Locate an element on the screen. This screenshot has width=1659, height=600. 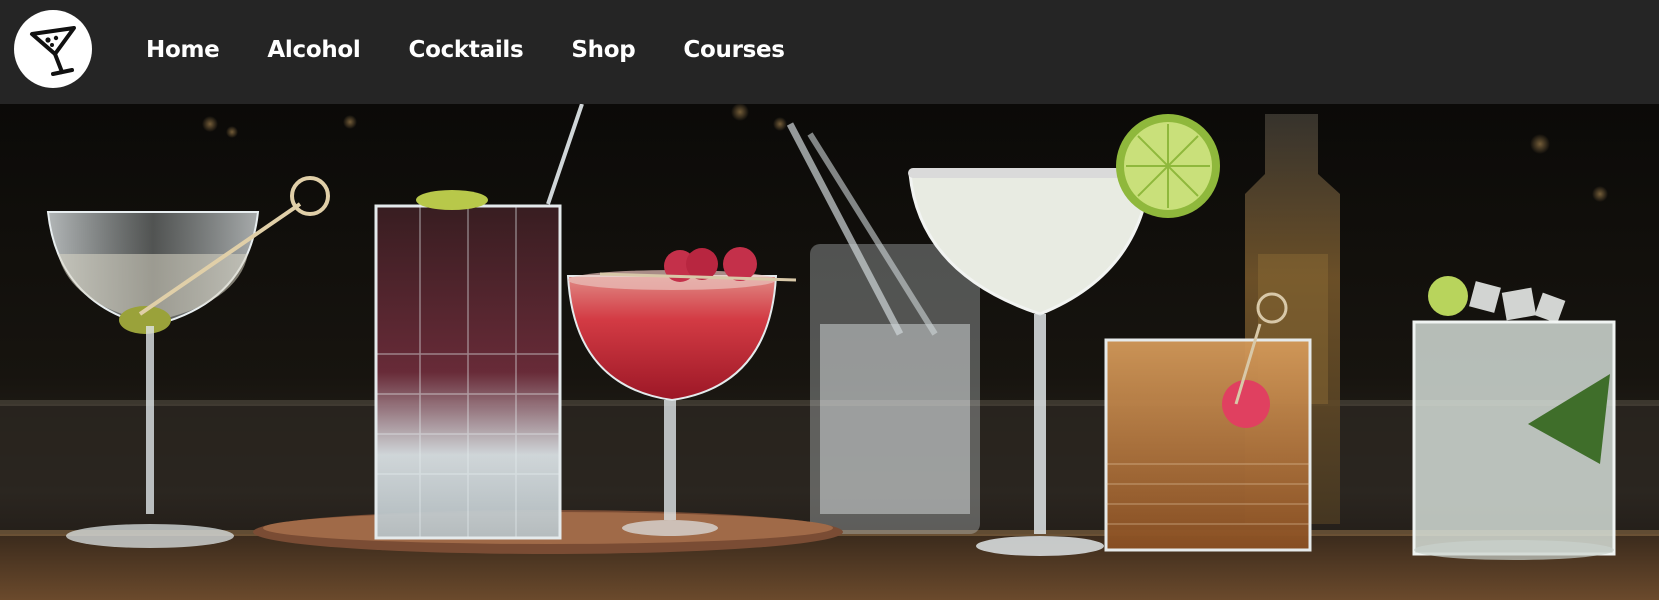
nav-alcohol: Alcohol is located at coordinates (313, 50).